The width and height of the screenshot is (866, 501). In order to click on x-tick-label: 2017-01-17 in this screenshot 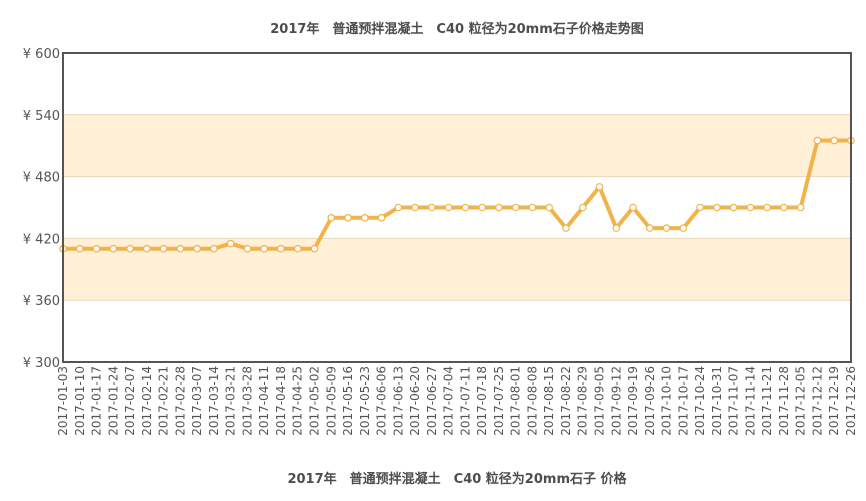, I will do `click(97, 401)`.